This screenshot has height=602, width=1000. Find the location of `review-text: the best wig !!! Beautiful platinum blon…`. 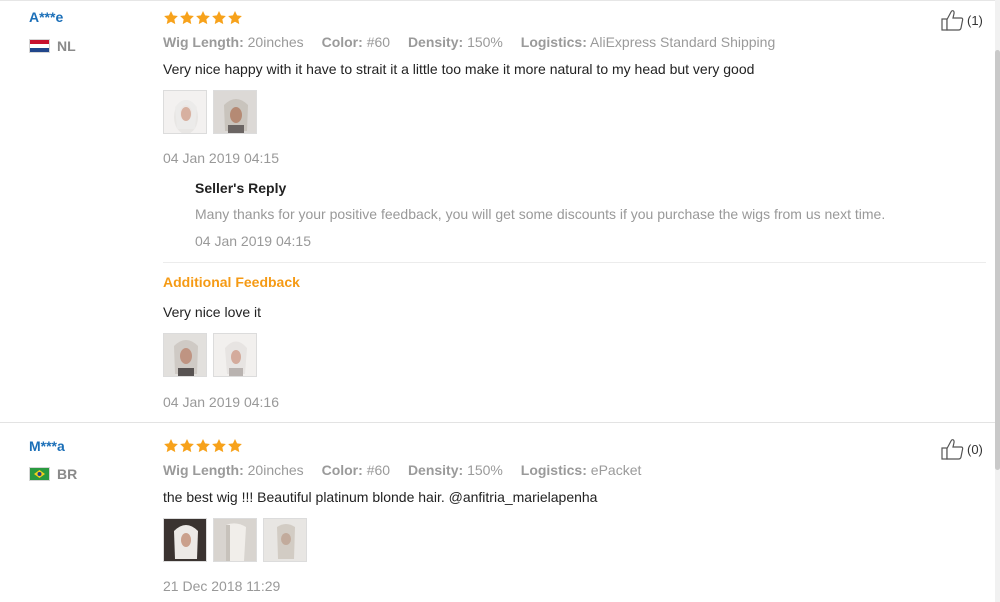

review-text: the best wig !!! Beautiful platinum blon… is located at coordinates (380, 497).